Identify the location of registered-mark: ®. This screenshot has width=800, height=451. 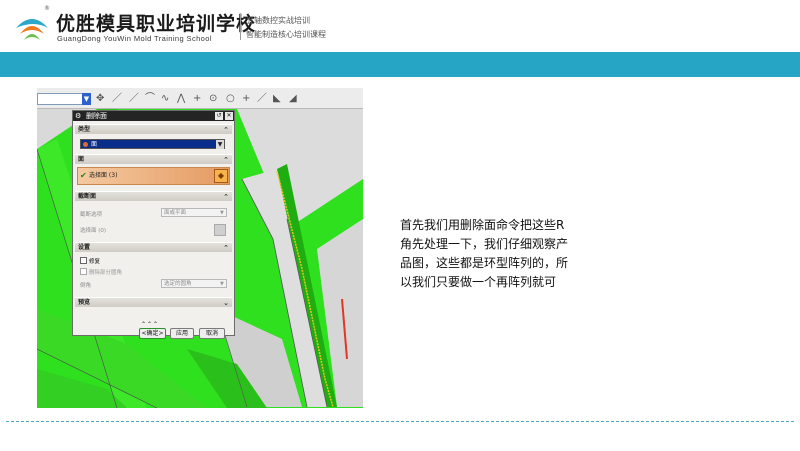
(47, 8).